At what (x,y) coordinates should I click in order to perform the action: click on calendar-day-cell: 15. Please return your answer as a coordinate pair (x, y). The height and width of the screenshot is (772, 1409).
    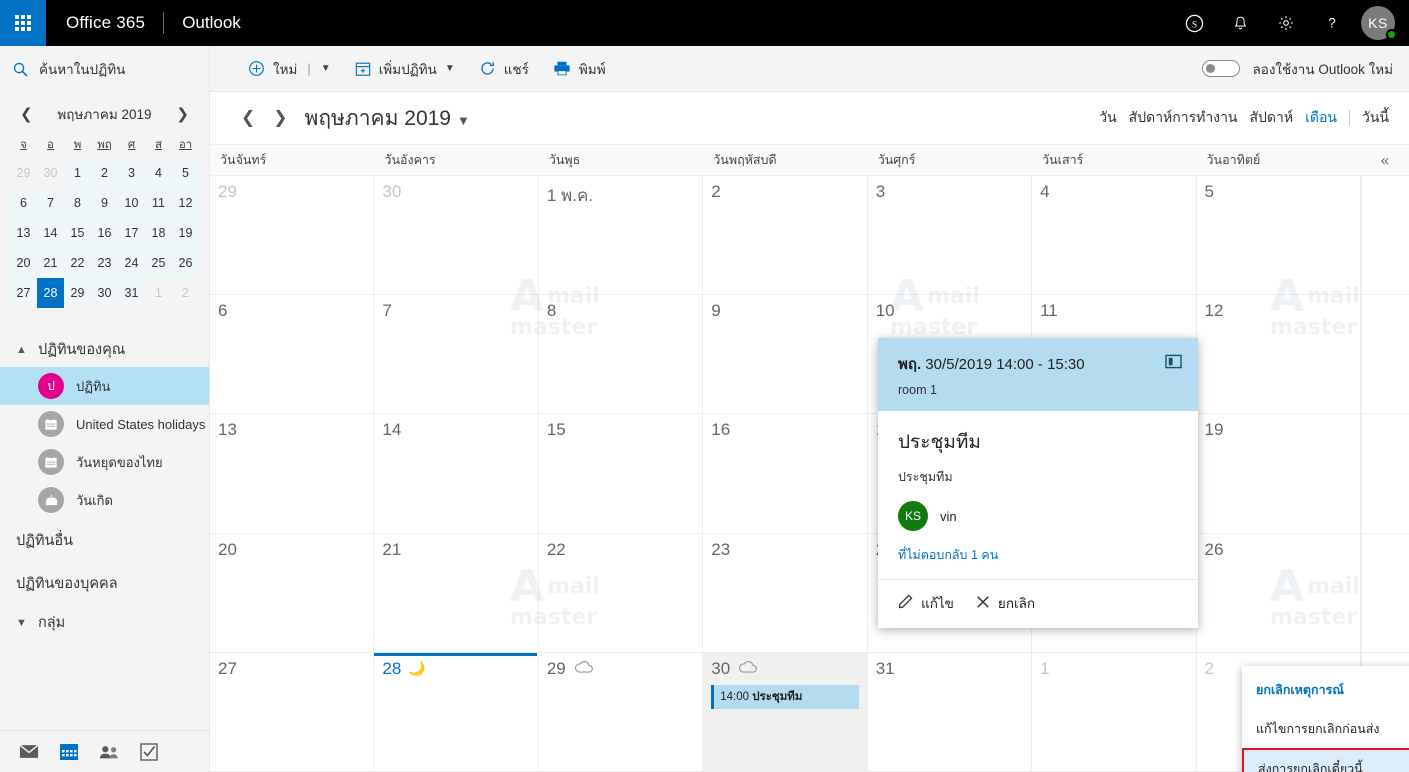
    Looking at the image, I should click on (621, 473).